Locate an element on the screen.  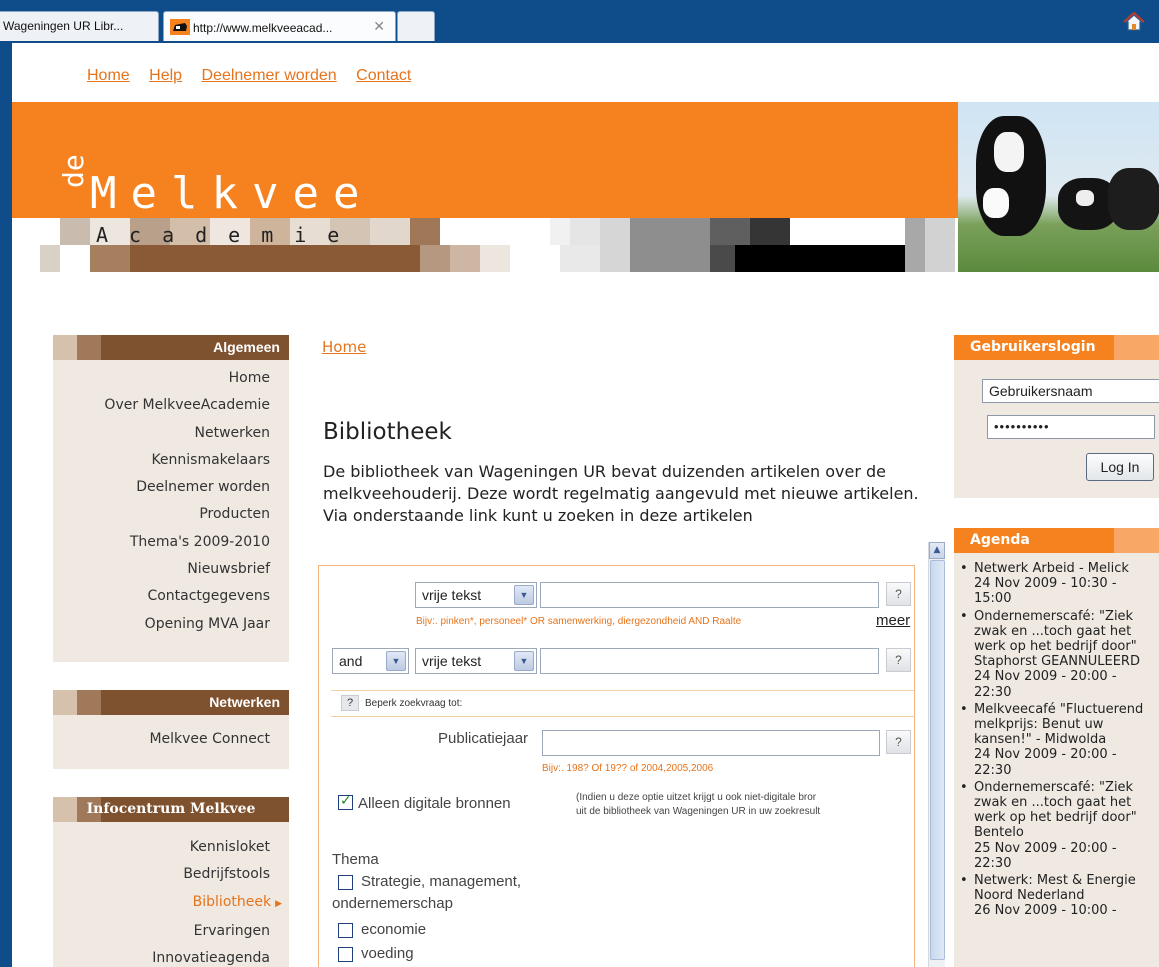
browser-tab-melkvee: http://www.melkveeacad... ✕ is located at coordinates (279, 26).